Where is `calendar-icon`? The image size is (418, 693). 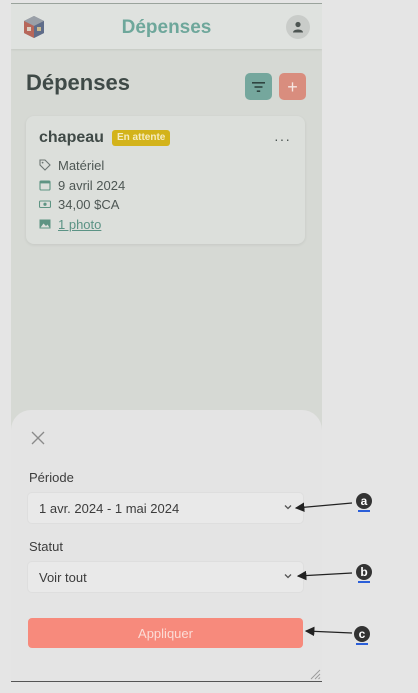 calendar-icon is located at coordinates (45, 185).